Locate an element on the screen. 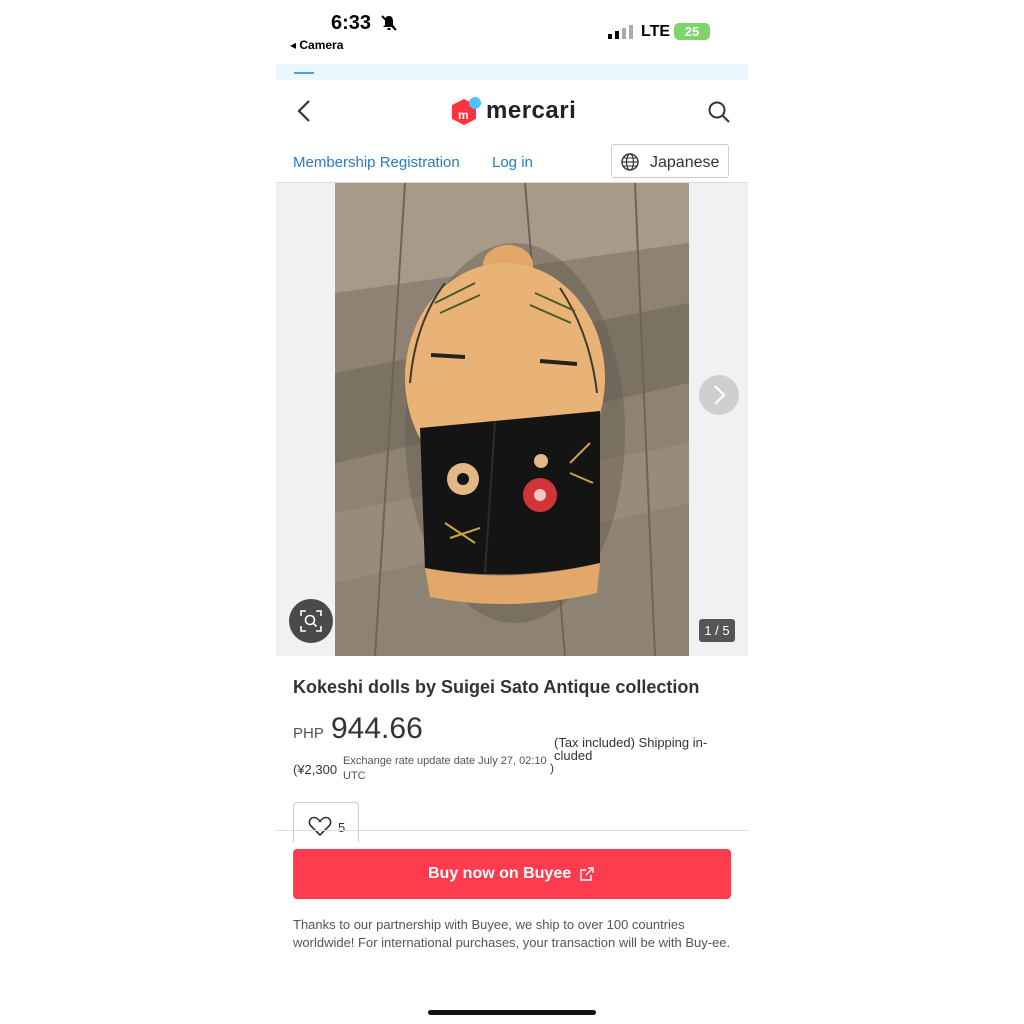 The height and width of the screenshot is (1024, 1024). zoom-icon is located at coordinates (311, 621).